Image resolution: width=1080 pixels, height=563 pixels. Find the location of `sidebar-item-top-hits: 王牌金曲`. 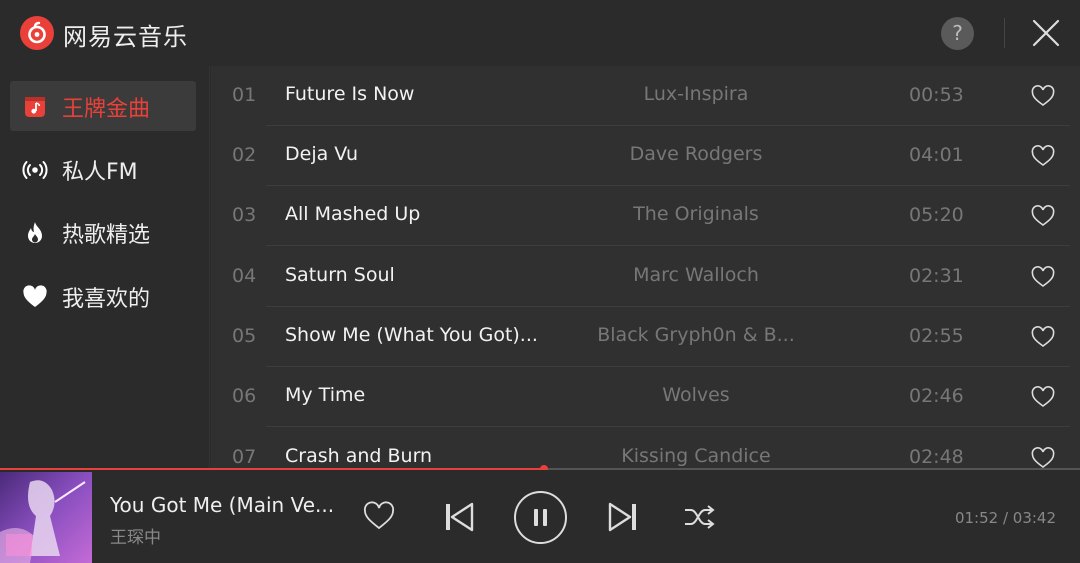

sidebar-item-top-hits: 王牌金曲 is located at coordinates (103, 106).